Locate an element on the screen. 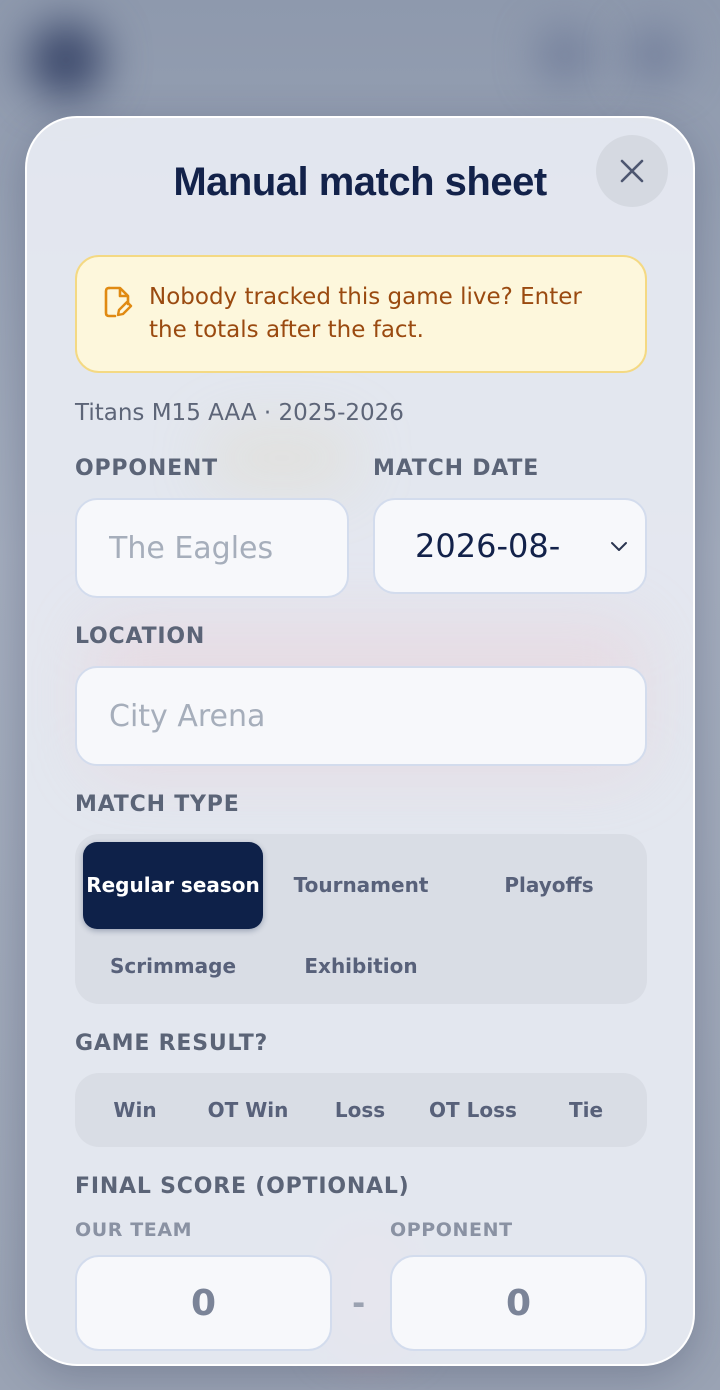  opponent-input is located at coordinates (212, 548).